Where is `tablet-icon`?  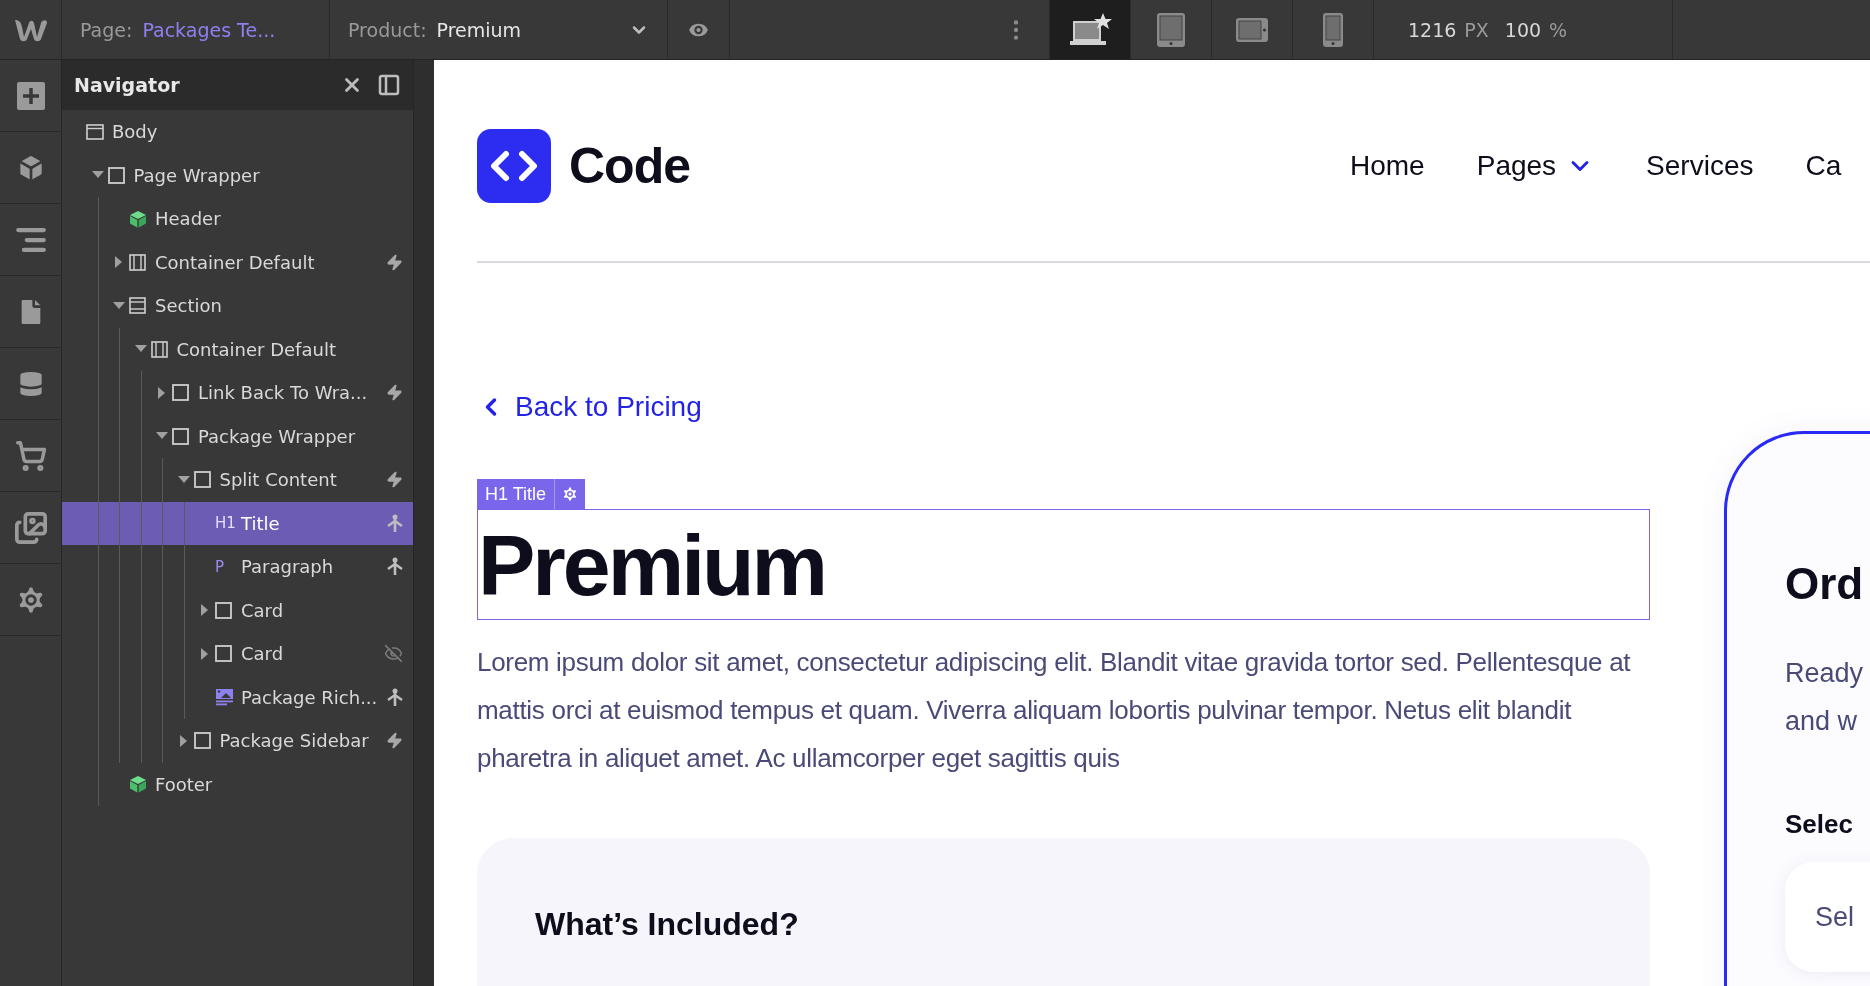 tablet-icon is located at coordinates (1171, 29).